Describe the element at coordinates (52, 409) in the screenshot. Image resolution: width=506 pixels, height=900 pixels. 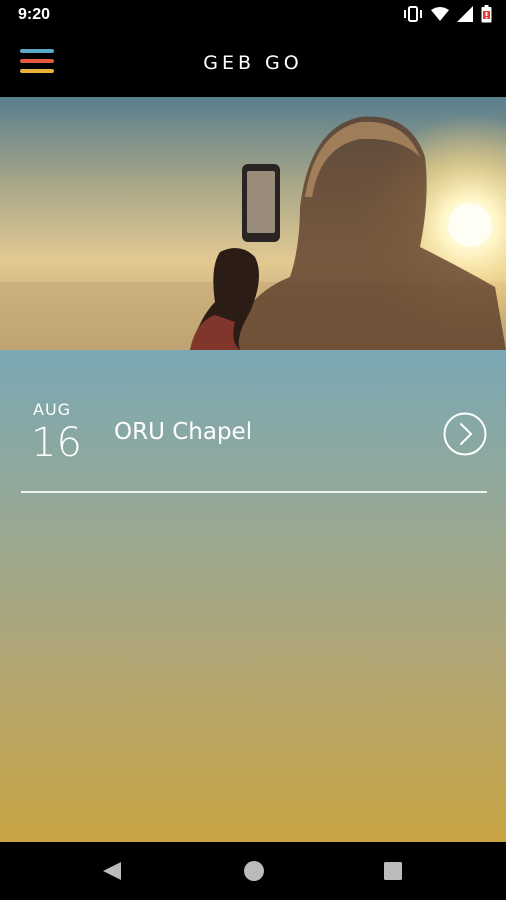
I see `event-month: AUG` at that location.